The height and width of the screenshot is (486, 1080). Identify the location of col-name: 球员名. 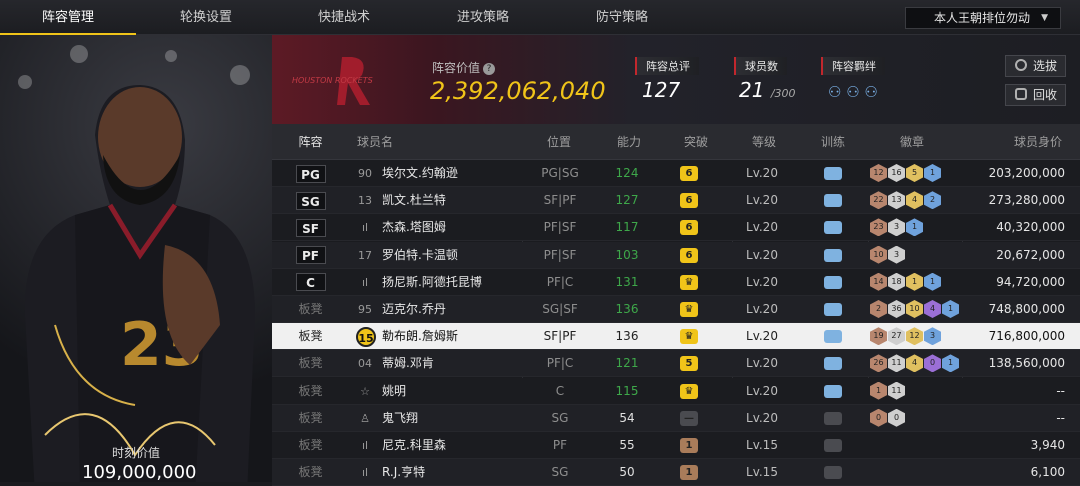
(375, 142).